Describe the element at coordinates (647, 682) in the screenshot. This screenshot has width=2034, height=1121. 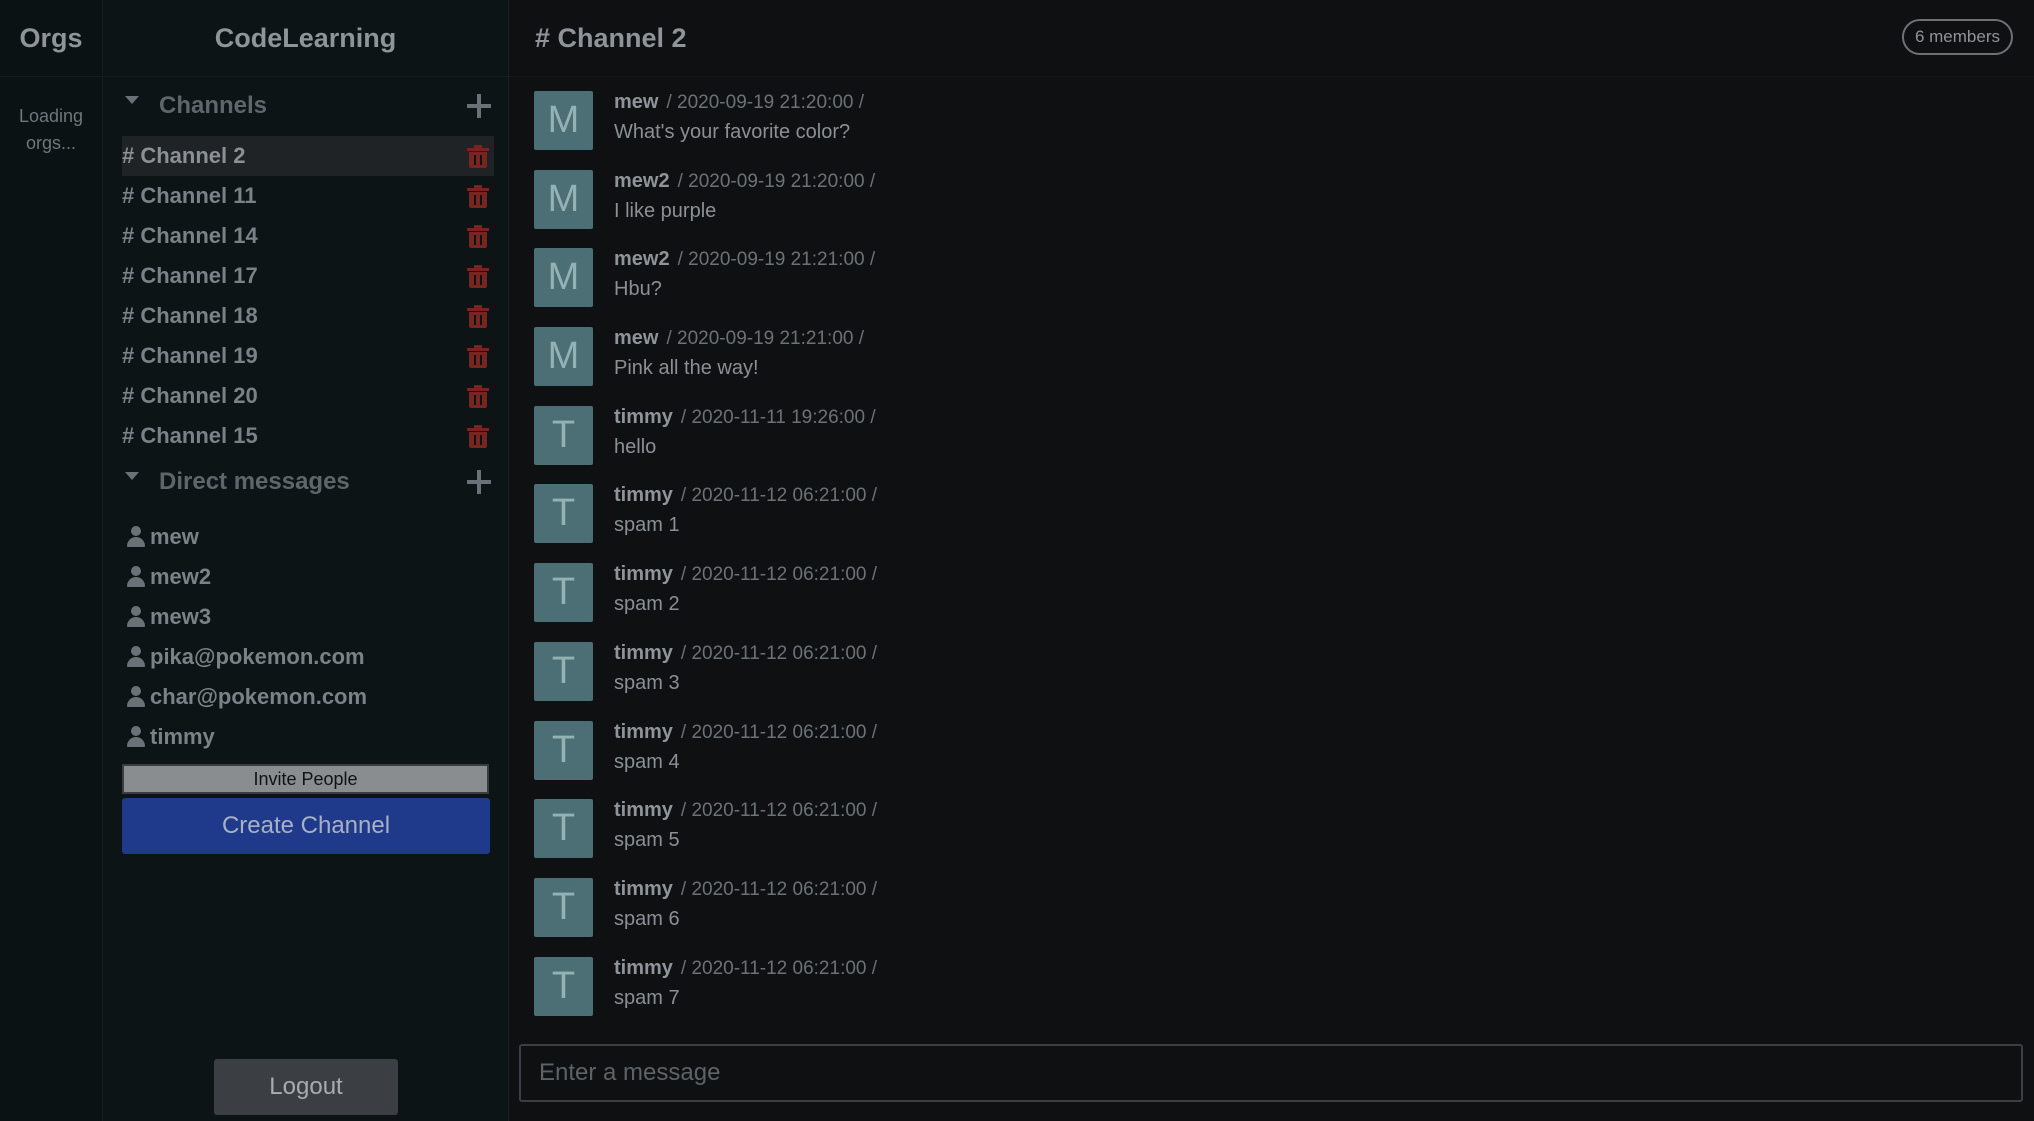
I see `message-text: spam 3` at that location.